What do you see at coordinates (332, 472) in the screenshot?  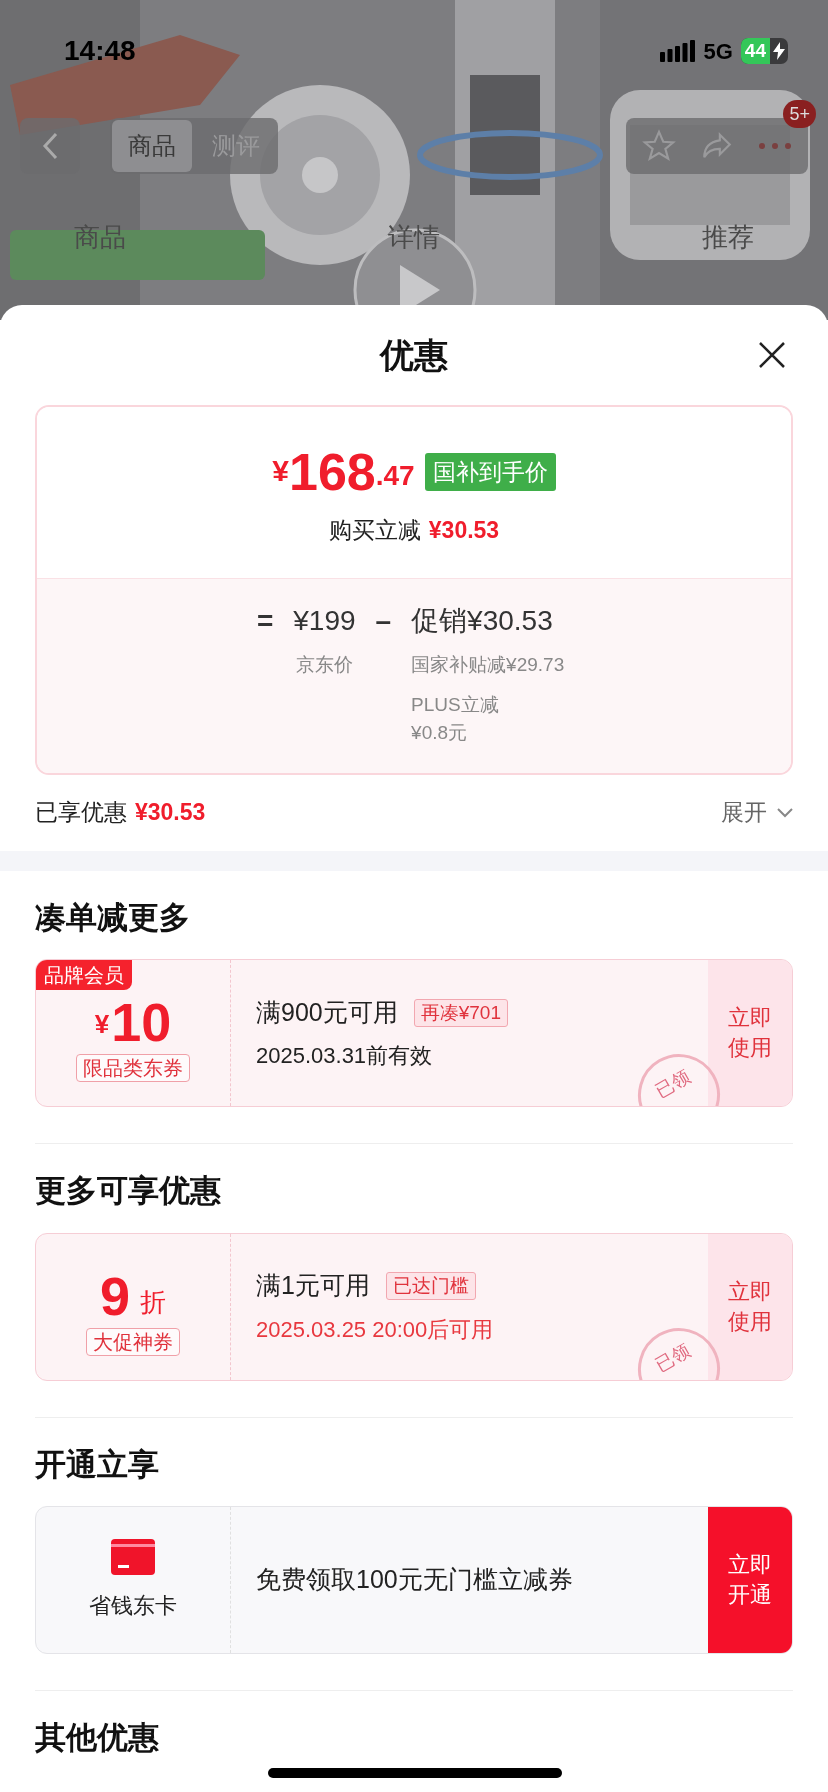 I see `final-price: 168` at bounding box center [332, 472].